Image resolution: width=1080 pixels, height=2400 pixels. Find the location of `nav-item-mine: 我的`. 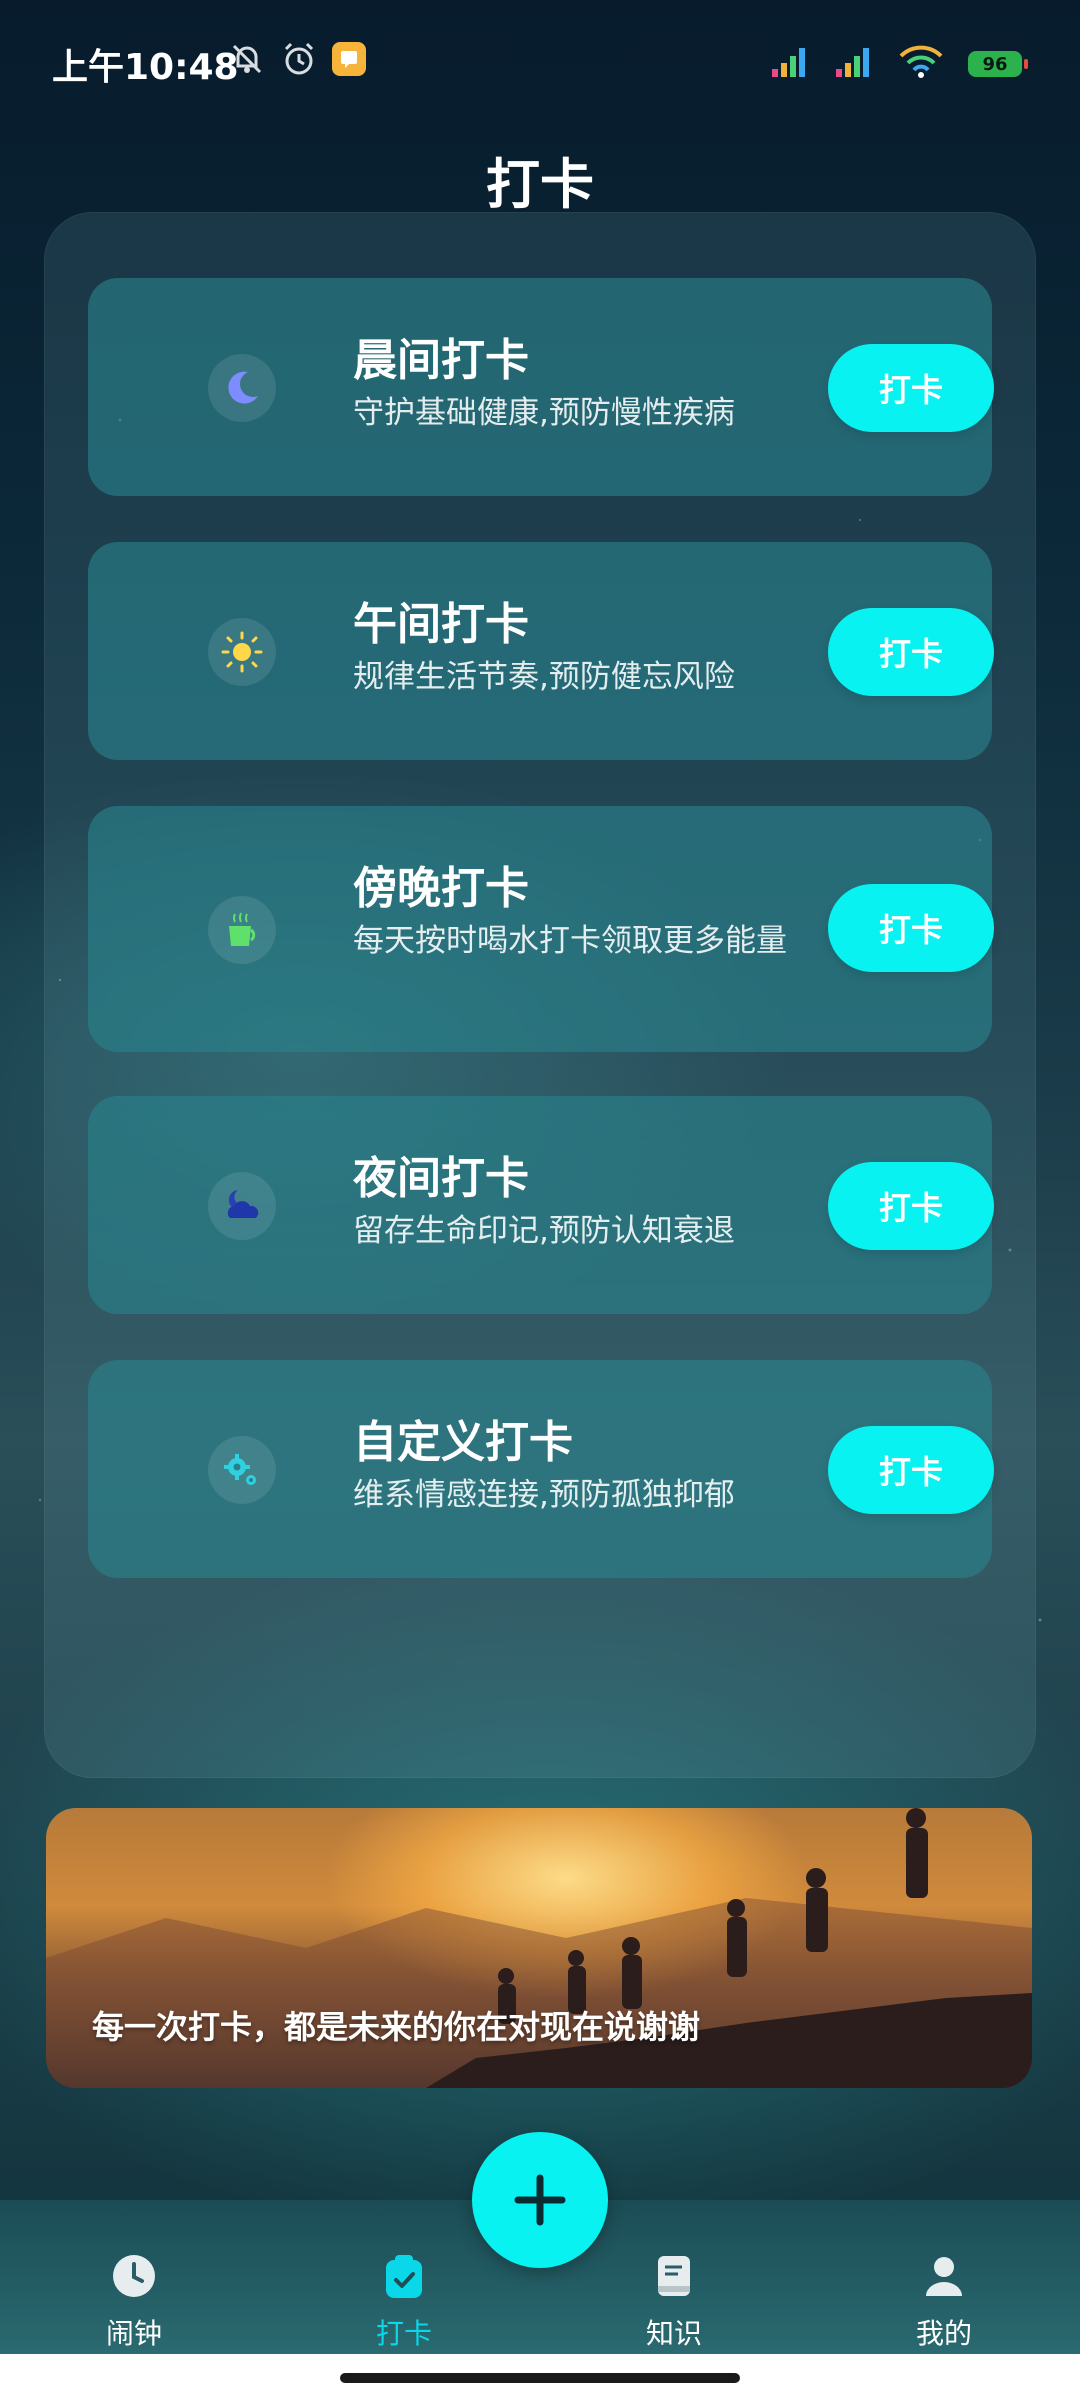

nav-item-mine: 我的 is located at coordinates (944, 2302).